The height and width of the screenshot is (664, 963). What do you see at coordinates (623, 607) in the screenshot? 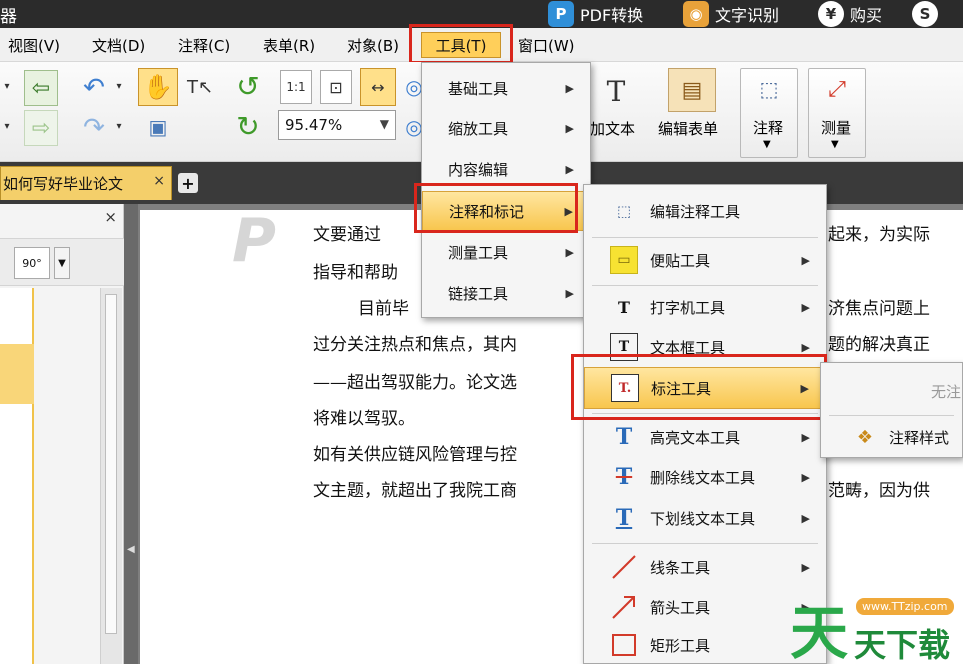
I see `arrow-icon` at bounding box center [623, 607].